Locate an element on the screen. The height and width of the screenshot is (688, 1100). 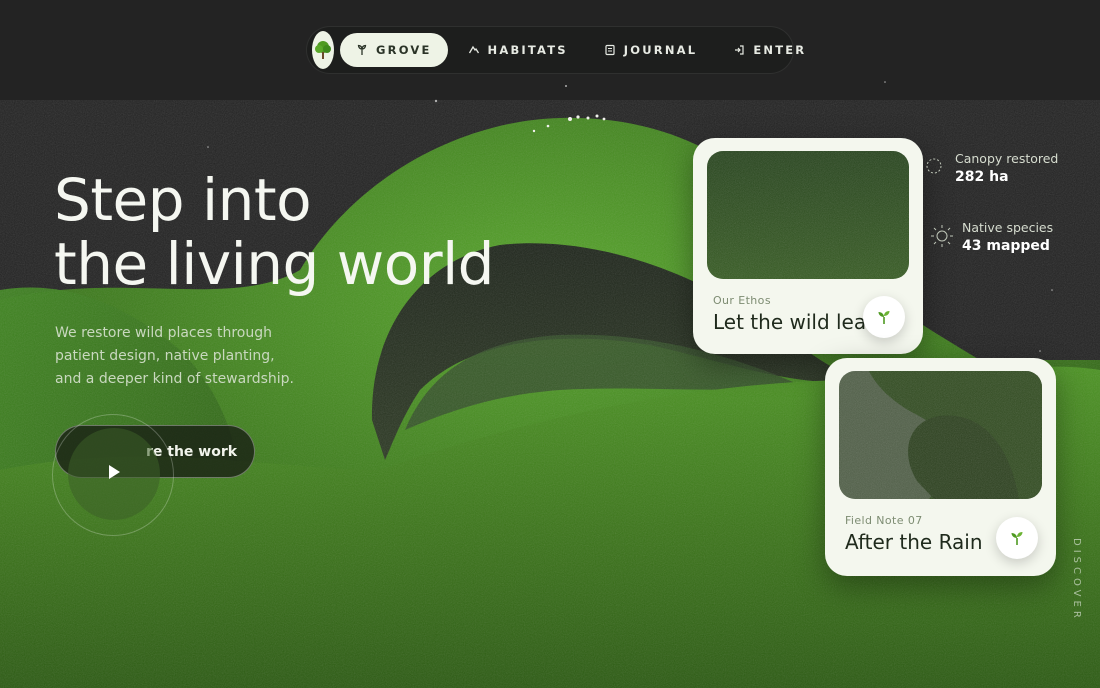
play-icon is located at coordinates (114, 474).